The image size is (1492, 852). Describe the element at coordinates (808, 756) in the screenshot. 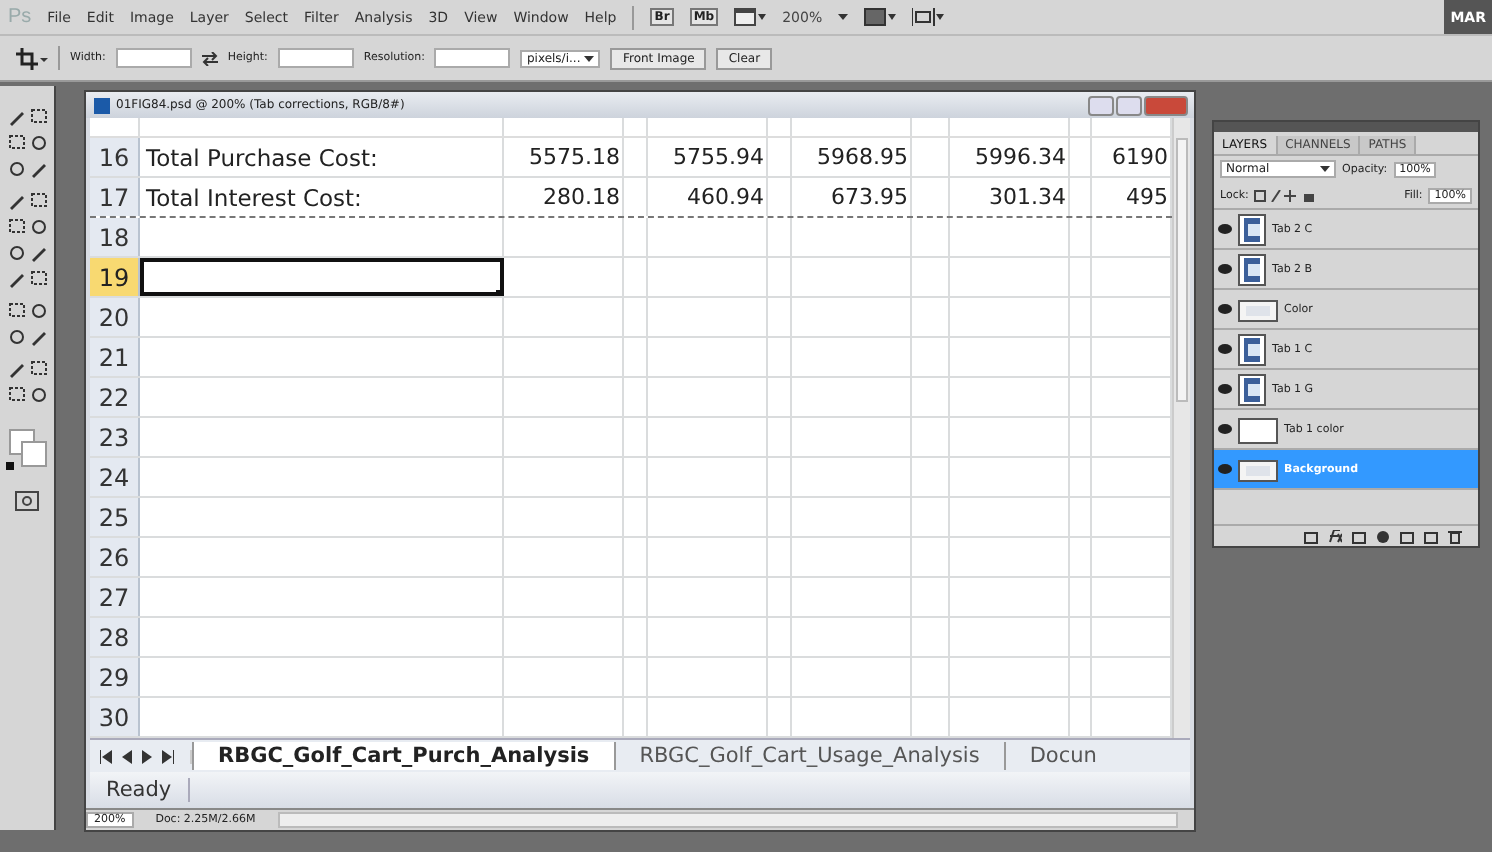

I see `sheet-tab: RBGC_Golf_Cart_Usage_Analysis` at that location.